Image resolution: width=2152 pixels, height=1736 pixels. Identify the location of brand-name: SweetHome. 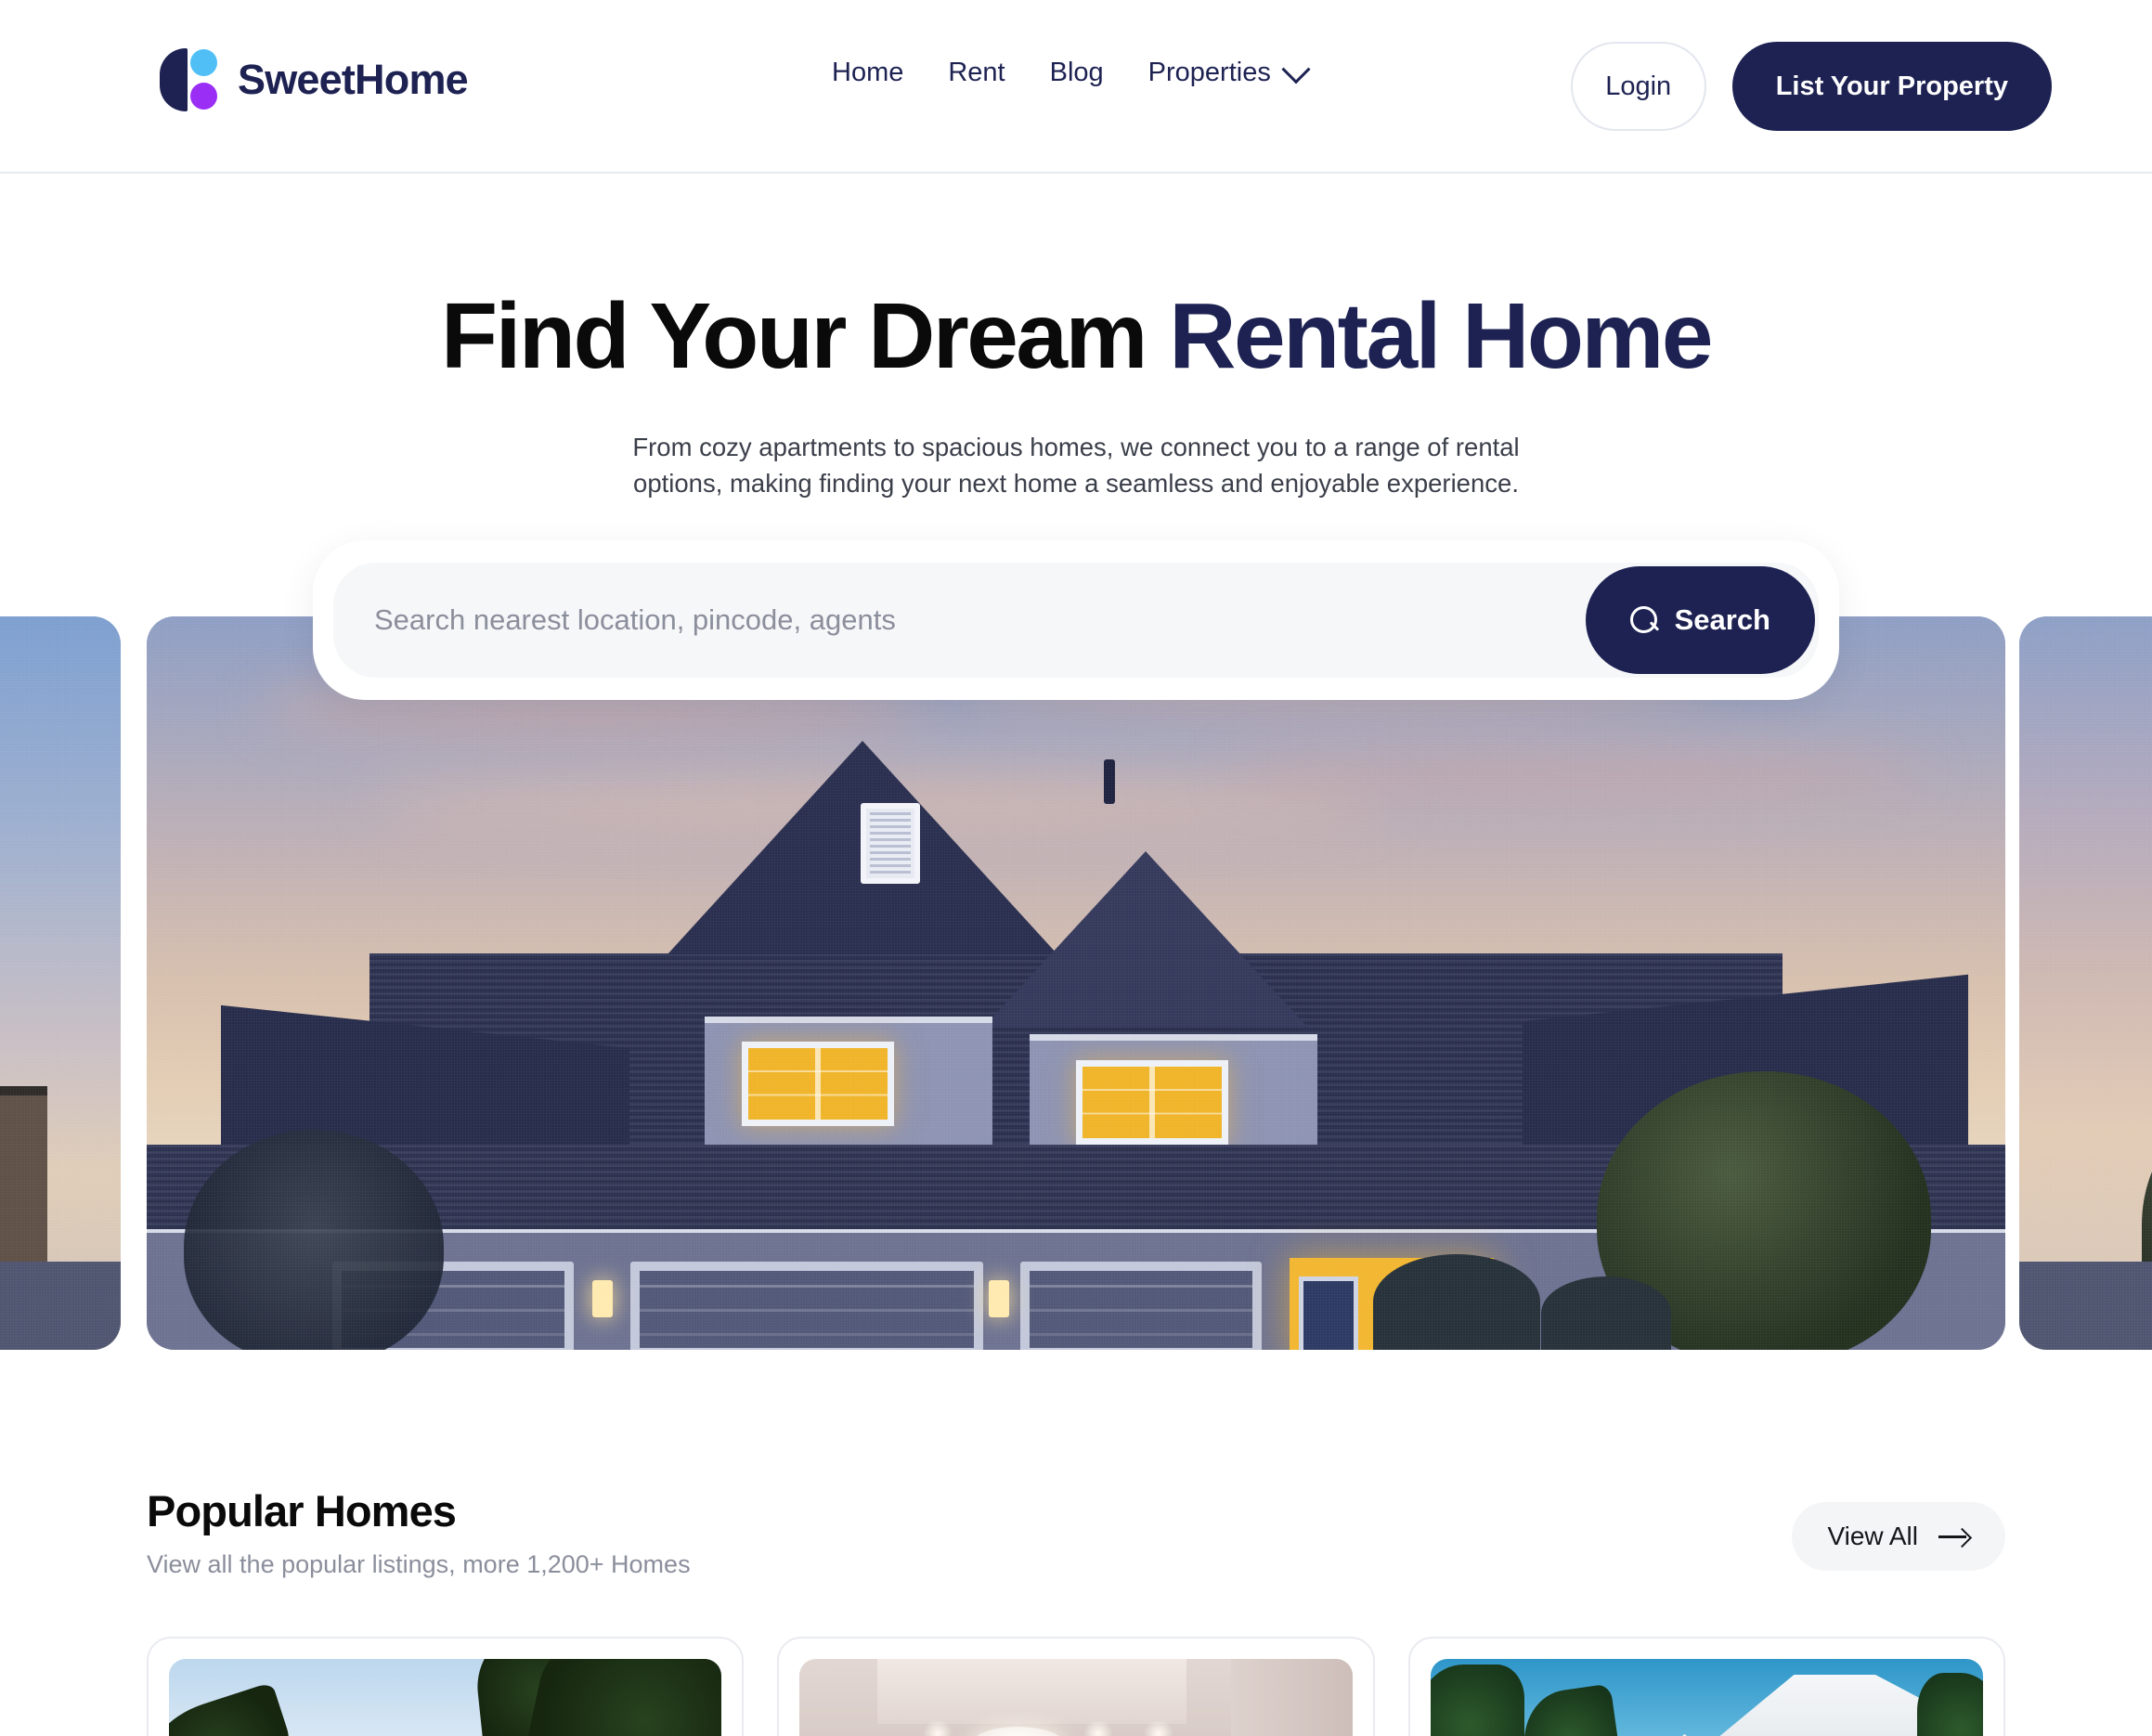
(353, 79).